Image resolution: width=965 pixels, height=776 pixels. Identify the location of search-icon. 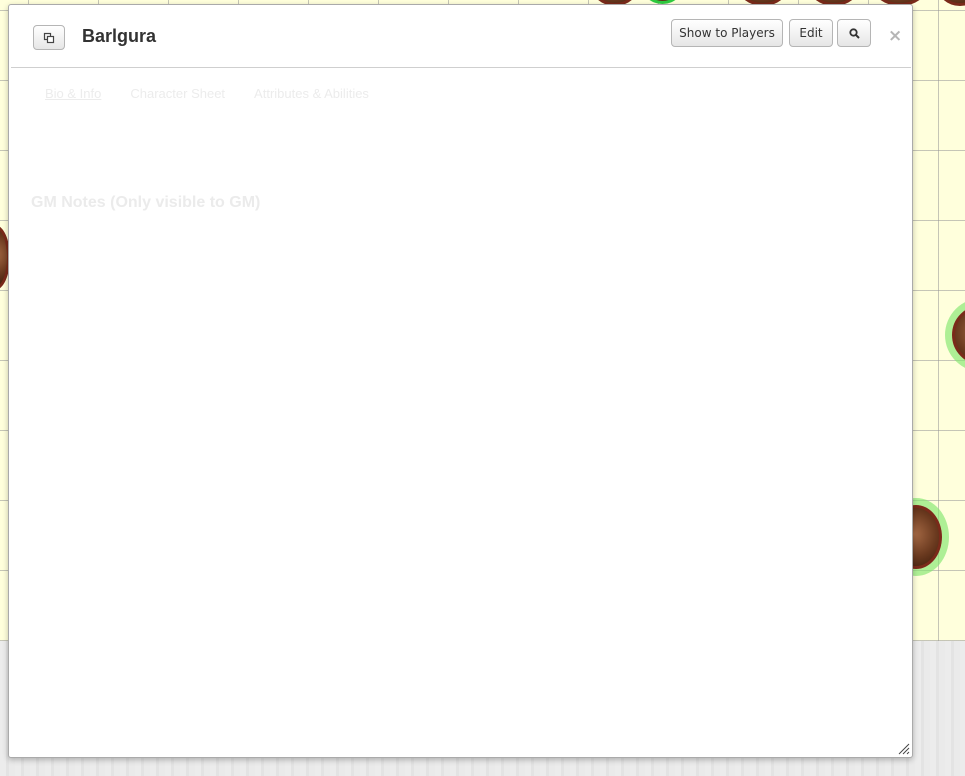
(854, 33).